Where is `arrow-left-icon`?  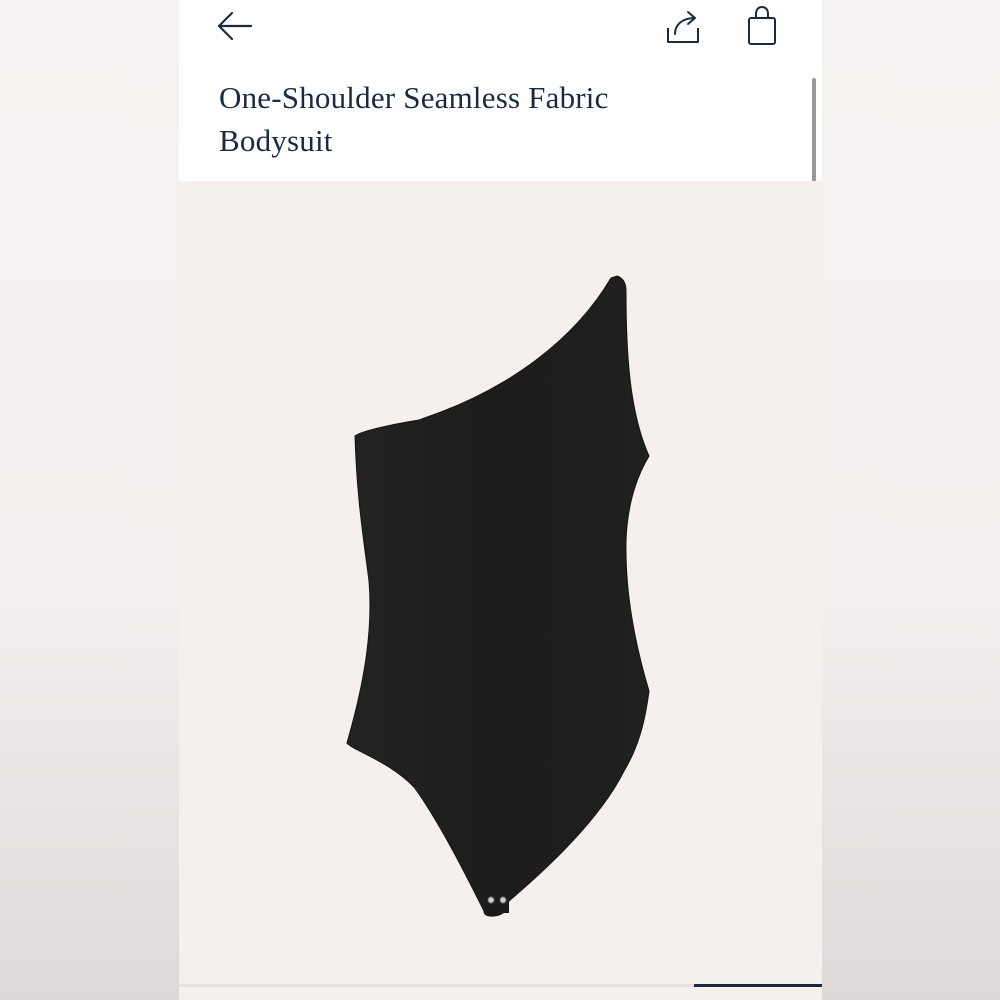
arrow-left-icon is located at coordinates (235, 26).